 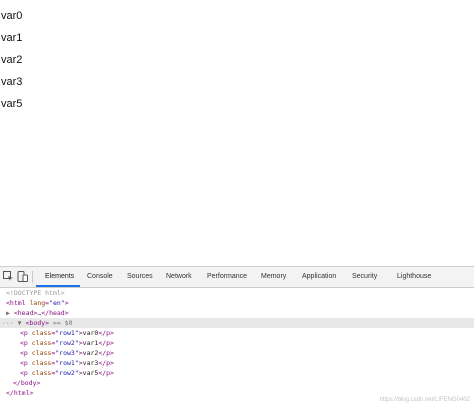 I want to click on dom-p-node: <p class="row2">var5</p>, so click(x=67, y=373).